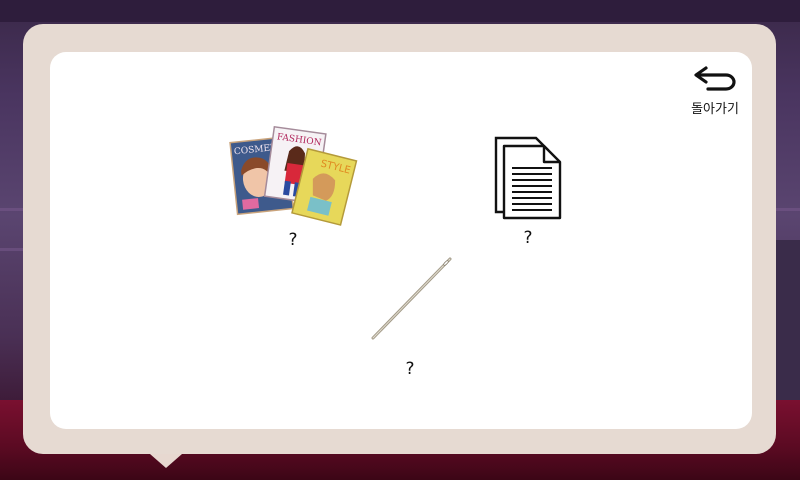 This screenshot has height=480, width=800. I want to click on item-magazines: COSMET FASHION STYLE ?, so click(293, 189).